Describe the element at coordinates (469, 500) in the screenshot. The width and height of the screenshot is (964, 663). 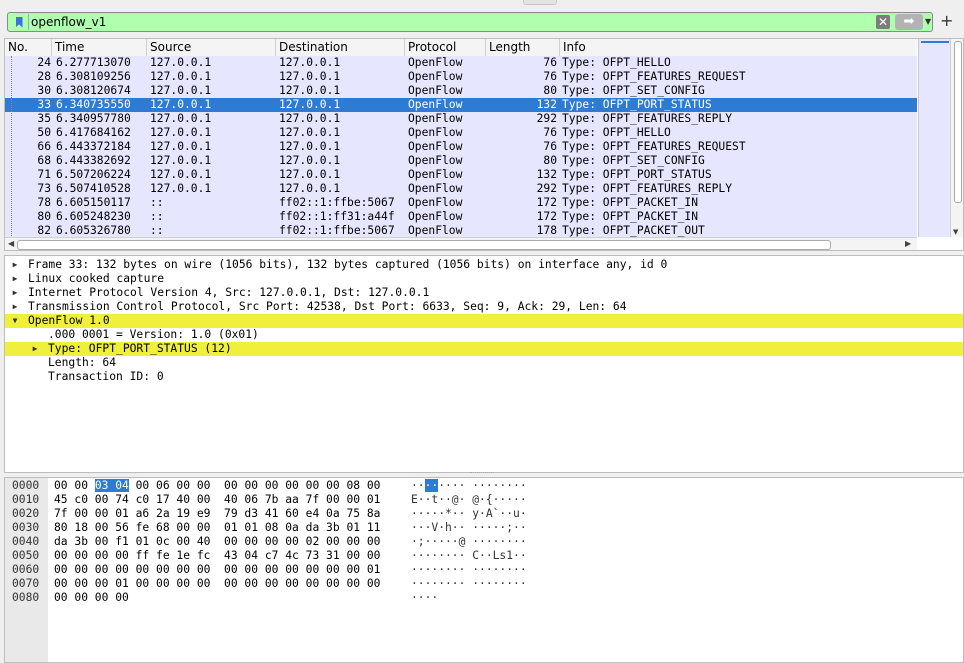
I see `ascii-bytes: E··t··@· @·{·····` at that location.